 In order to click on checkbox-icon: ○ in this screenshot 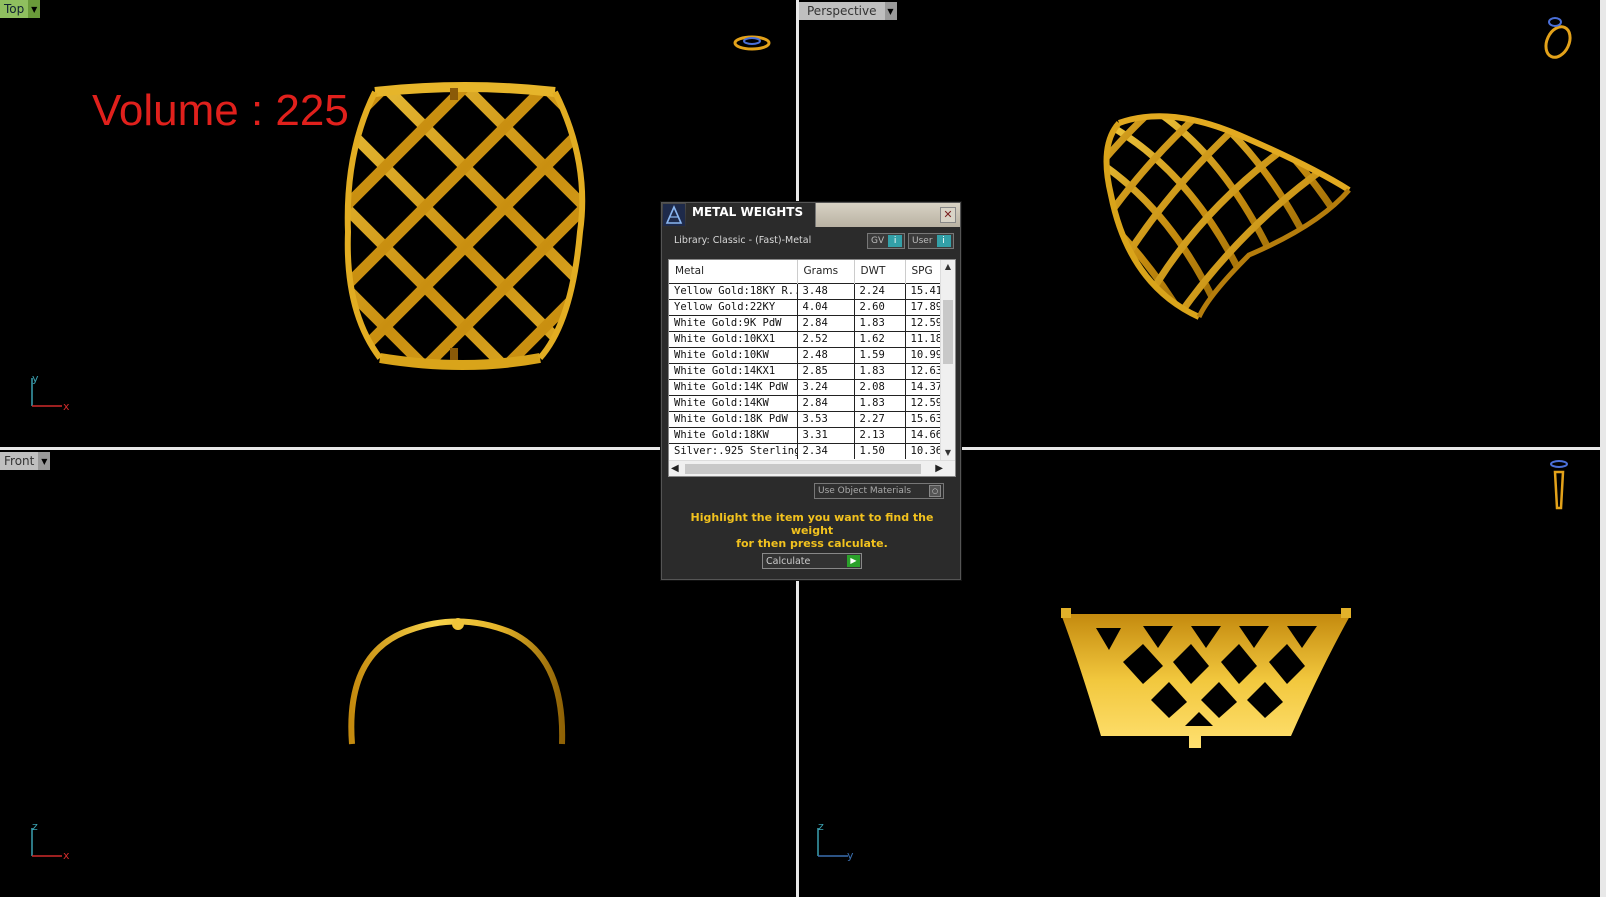, I will do `click(935, 491)`.